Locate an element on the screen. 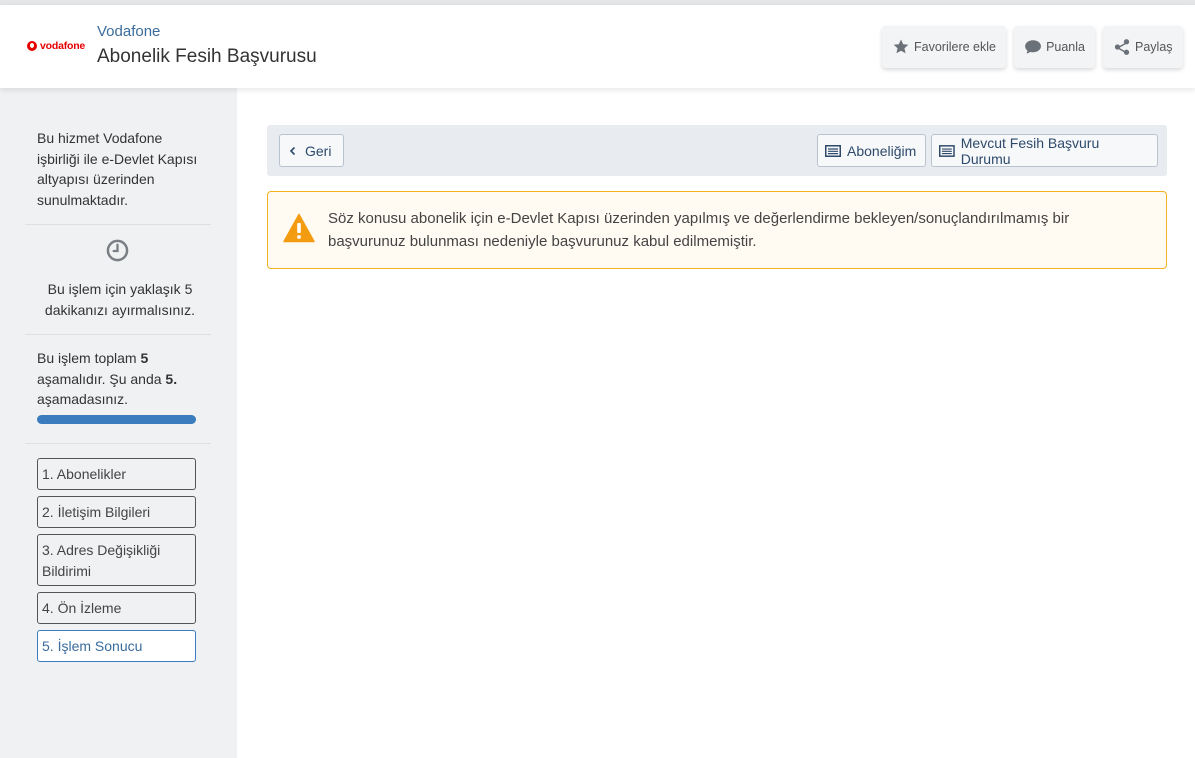 This screenshot has width=1195, height=758. vodafone-logo-icon is located at coordinates (32, 46).